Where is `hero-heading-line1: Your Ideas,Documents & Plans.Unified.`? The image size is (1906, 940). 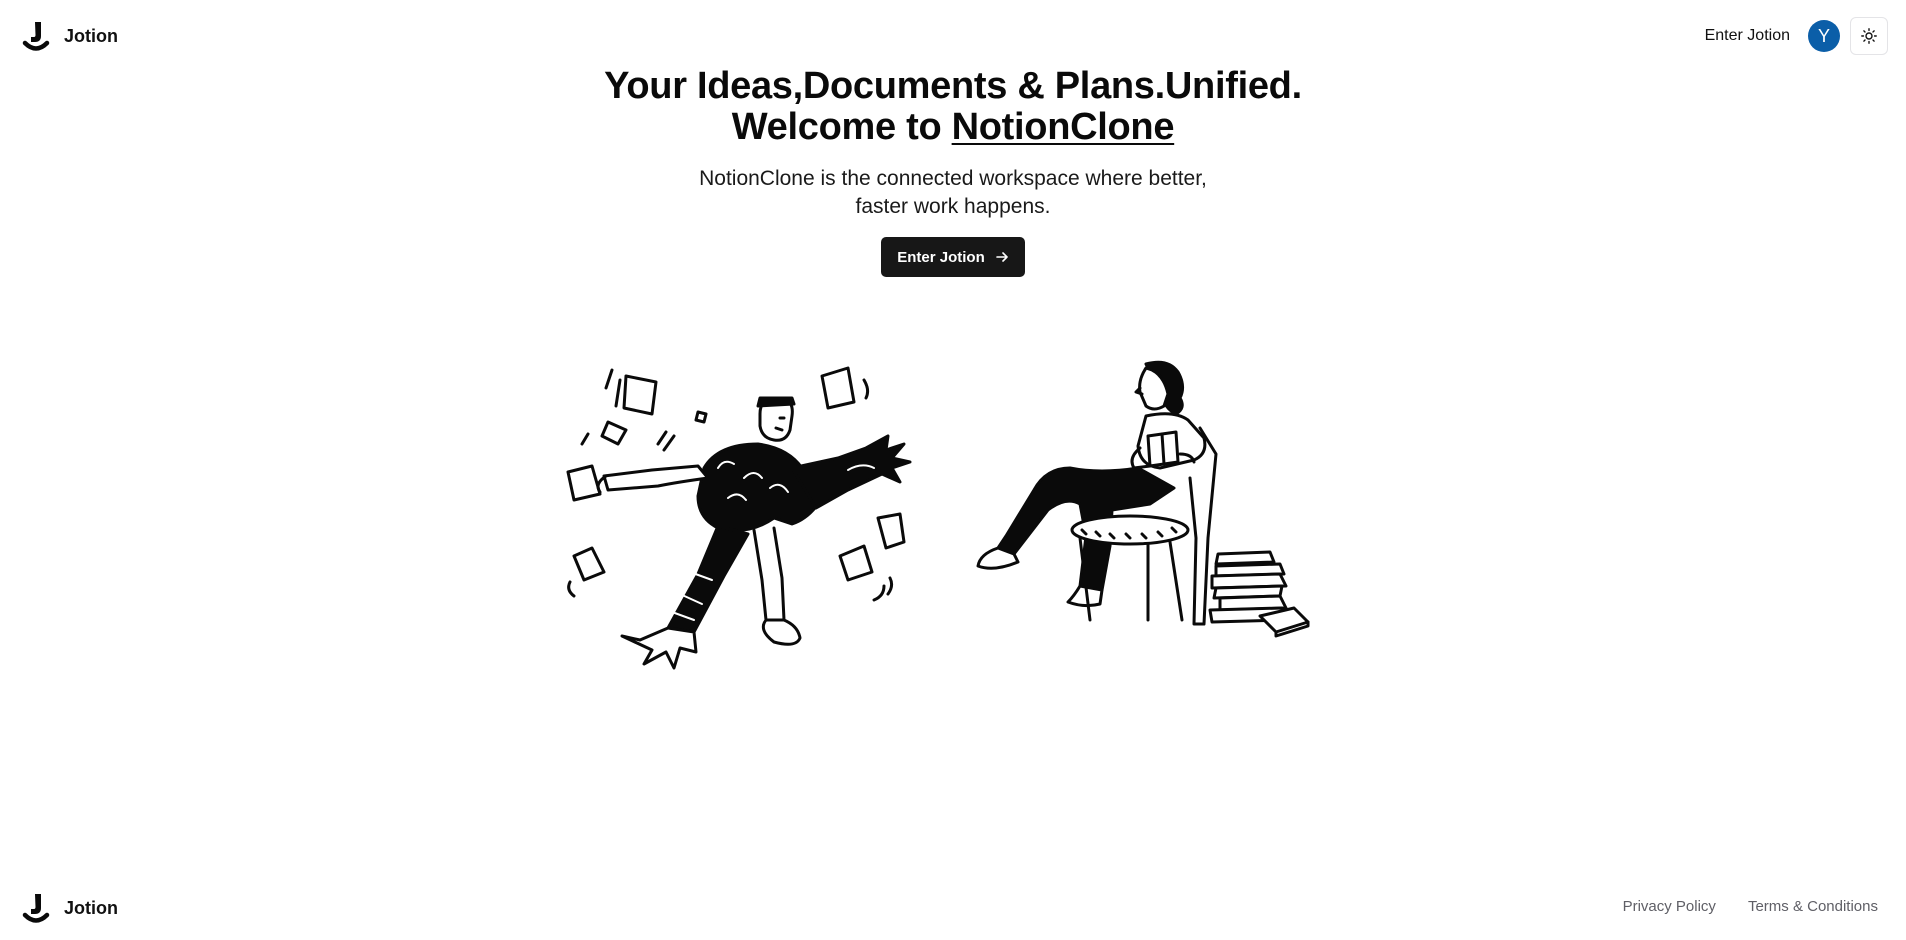 hero-heading-line1: Your Ideas,Documents & Plans.Unified. is located at coordinates (953, 86).